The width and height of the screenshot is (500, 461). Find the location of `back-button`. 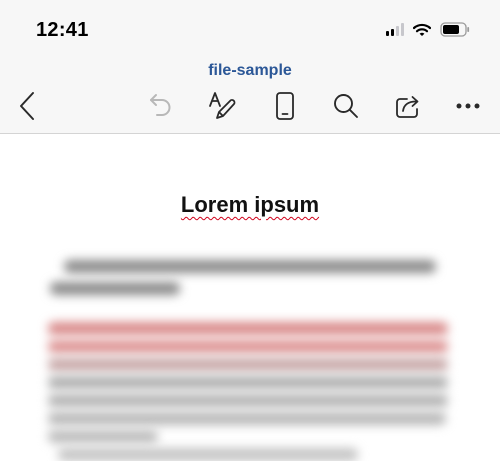

back-button is located at coordinates (27, 106).